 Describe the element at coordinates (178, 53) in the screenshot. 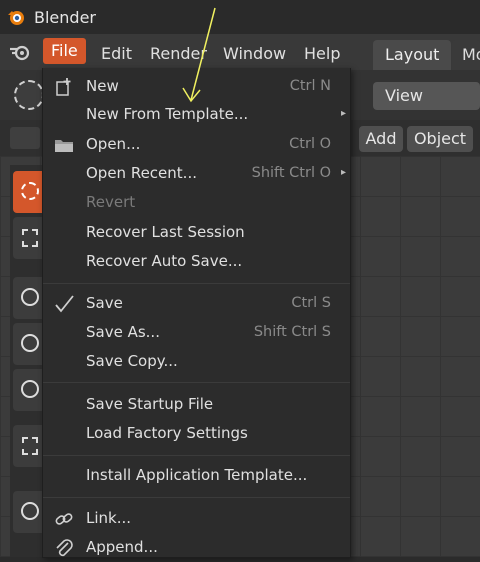

I see `menu-render: Render` at that location.